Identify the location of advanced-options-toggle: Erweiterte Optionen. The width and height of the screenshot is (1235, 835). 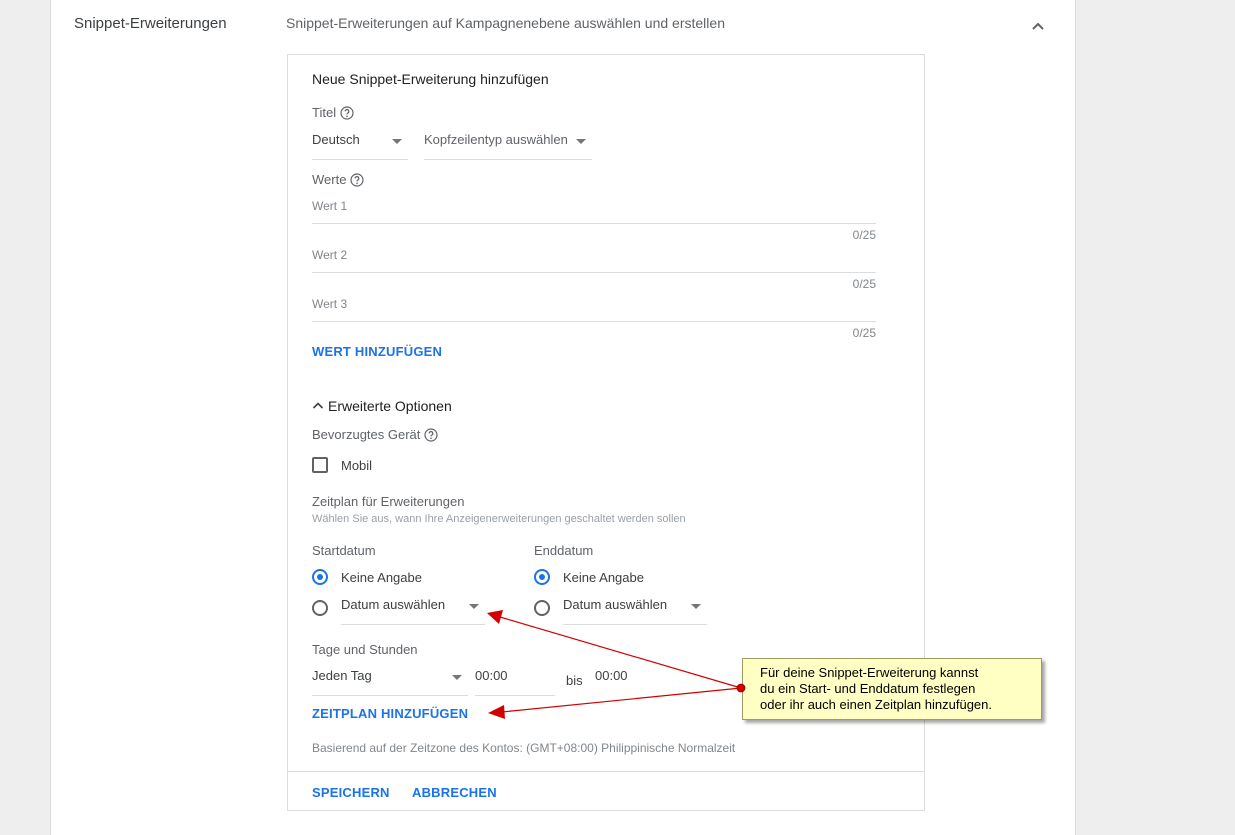
(382, 406).